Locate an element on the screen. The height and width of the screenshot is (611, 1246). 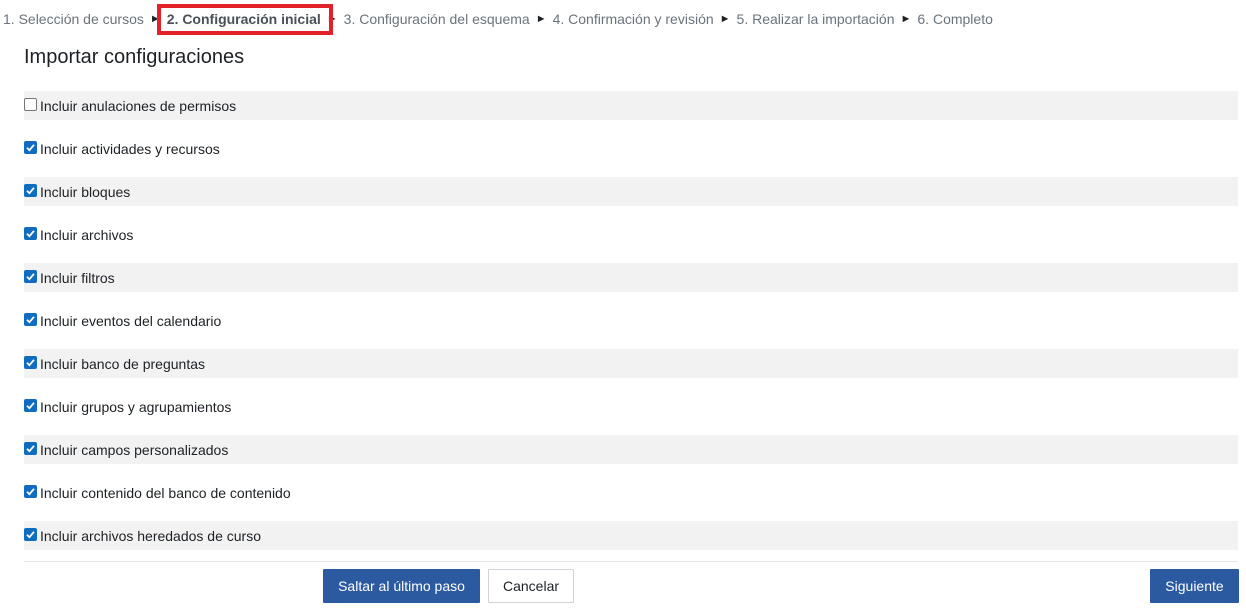
option-label: Incluir archivos is located at coordinates (87, 234).